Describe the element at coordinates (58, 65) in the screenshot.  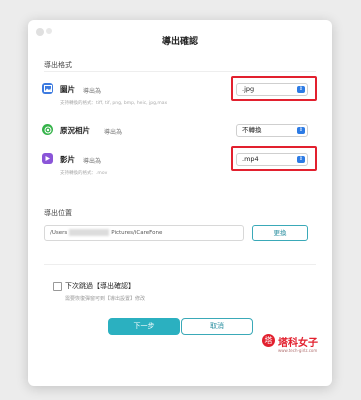
I see `export-format-label: 導出格式` at that location.